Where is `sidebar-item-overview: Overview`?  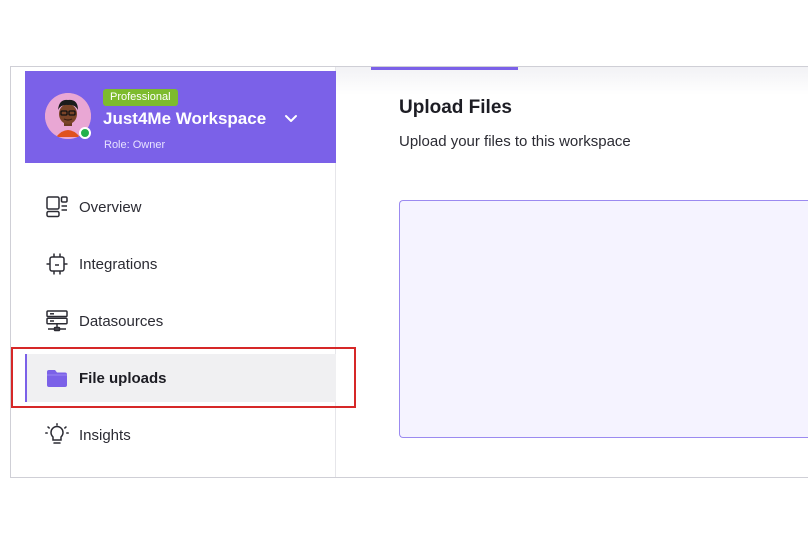 sidebar-item-overview: Overview is located at coordinates (180, 207).